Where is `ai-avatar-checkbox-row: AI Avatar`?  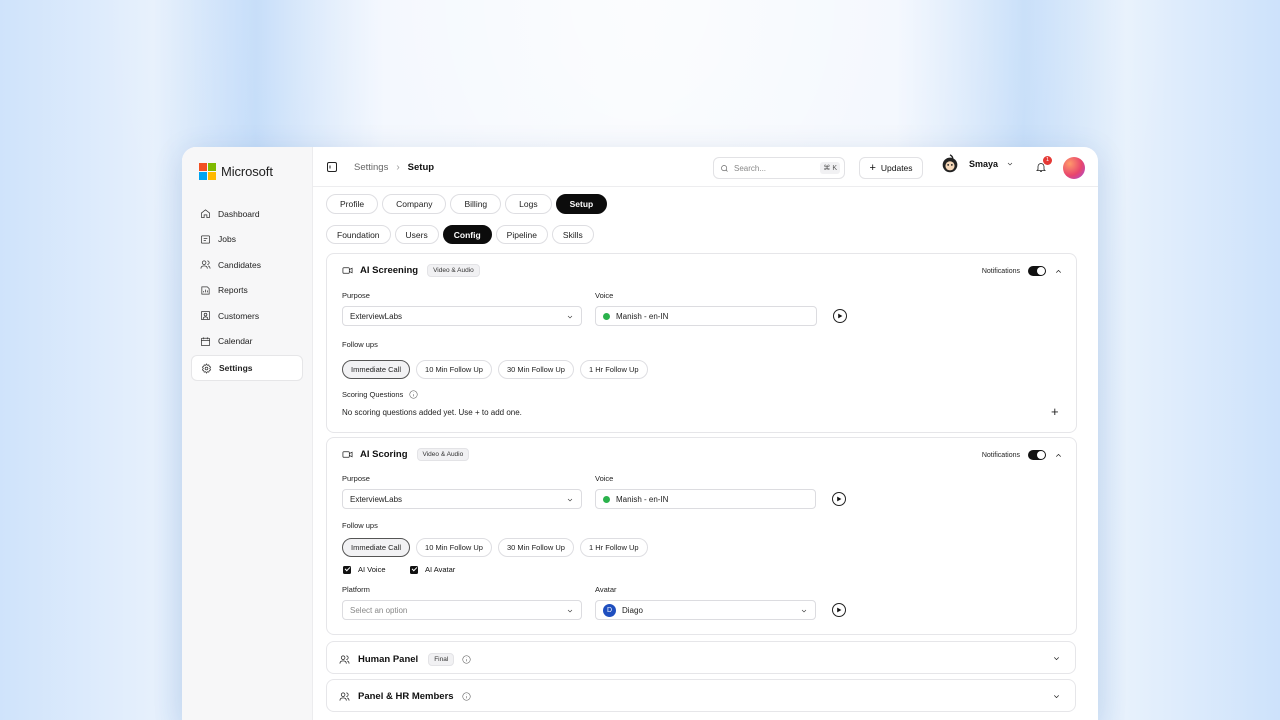
ai-avatar-checkbox-row: AI Avatar is located at coordinates (432, 569).